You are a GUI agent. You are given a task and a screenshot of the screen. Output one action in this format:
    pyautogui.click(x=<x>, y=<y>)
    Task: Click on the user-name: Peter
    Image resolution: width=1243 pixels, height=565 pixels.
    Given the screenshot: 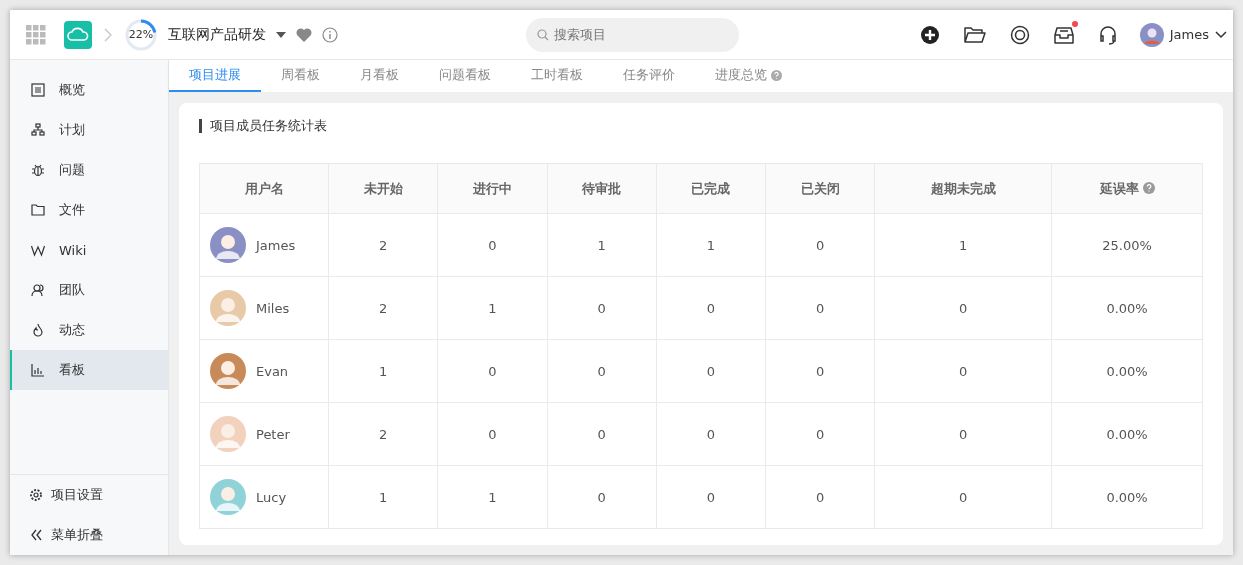 What is the action you would take?
    pyautogui.click(x=273, y=434)
    